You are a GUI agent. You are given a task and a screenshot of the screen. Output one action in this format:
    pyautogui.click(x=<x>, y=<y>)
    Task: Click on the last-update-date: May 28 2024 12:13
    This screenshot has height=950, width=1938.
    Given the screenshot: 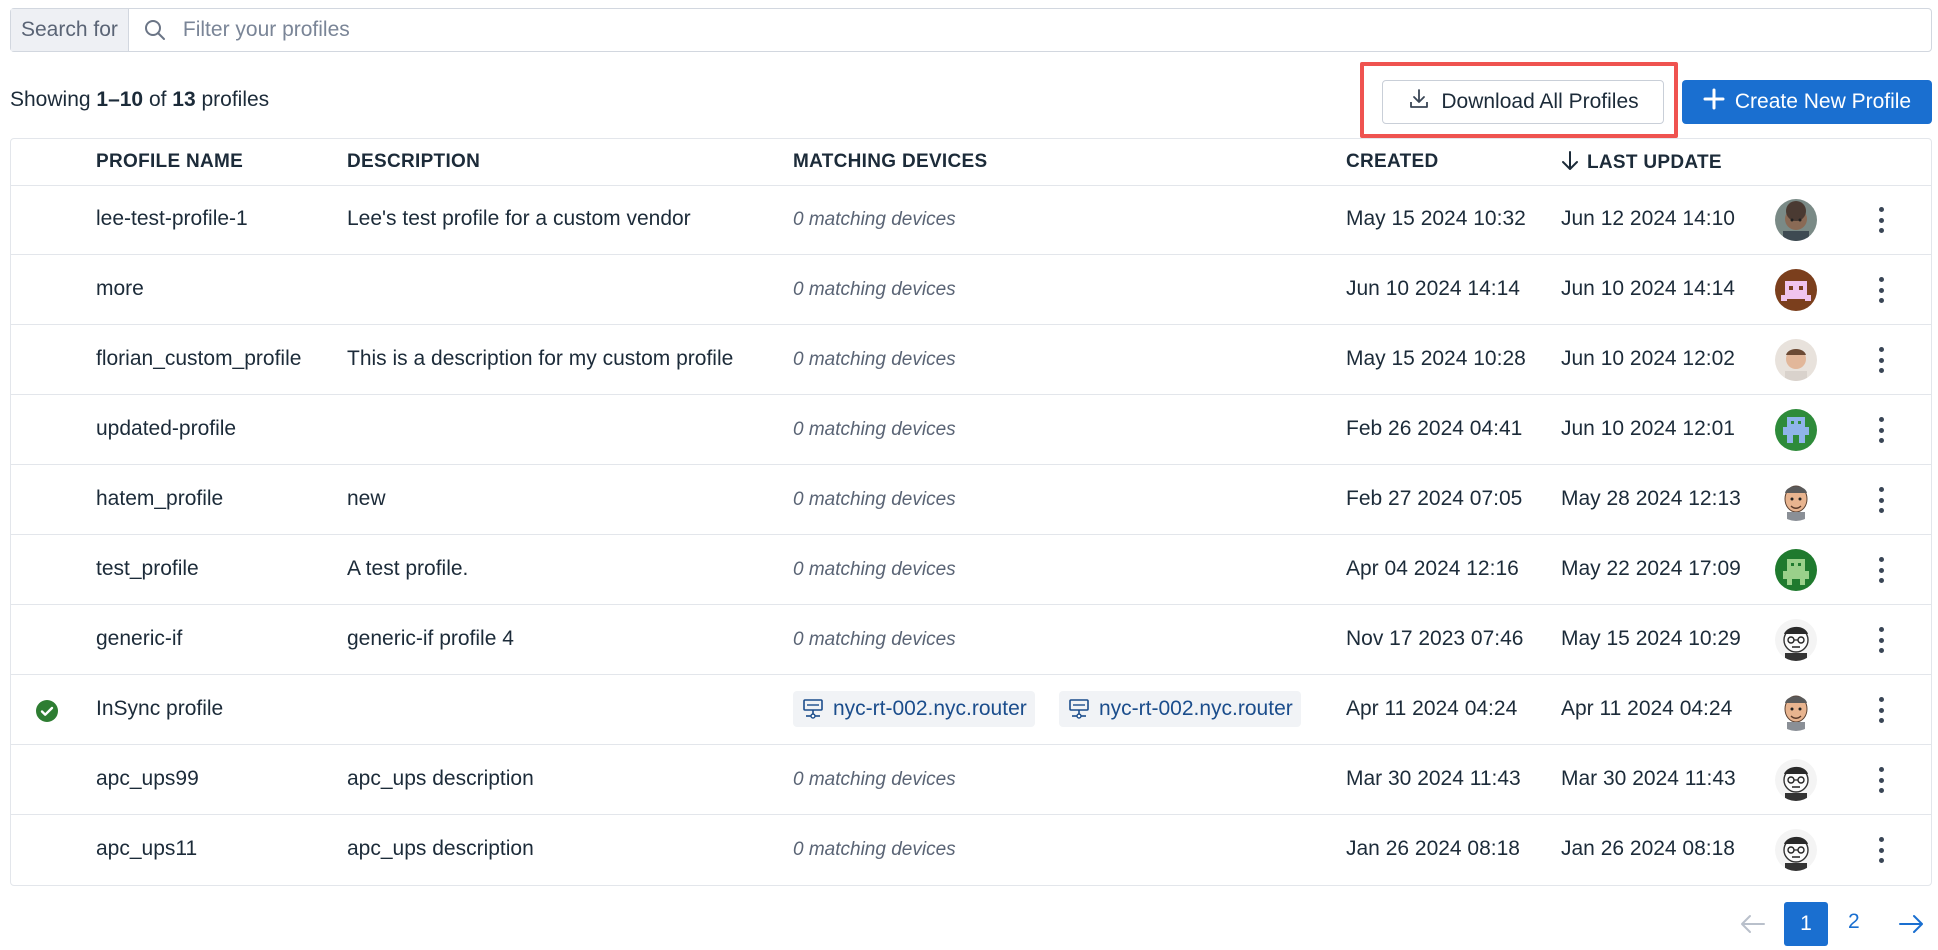 What is the action you would take?
    pyautogui.click(x=1651, y=498)
    